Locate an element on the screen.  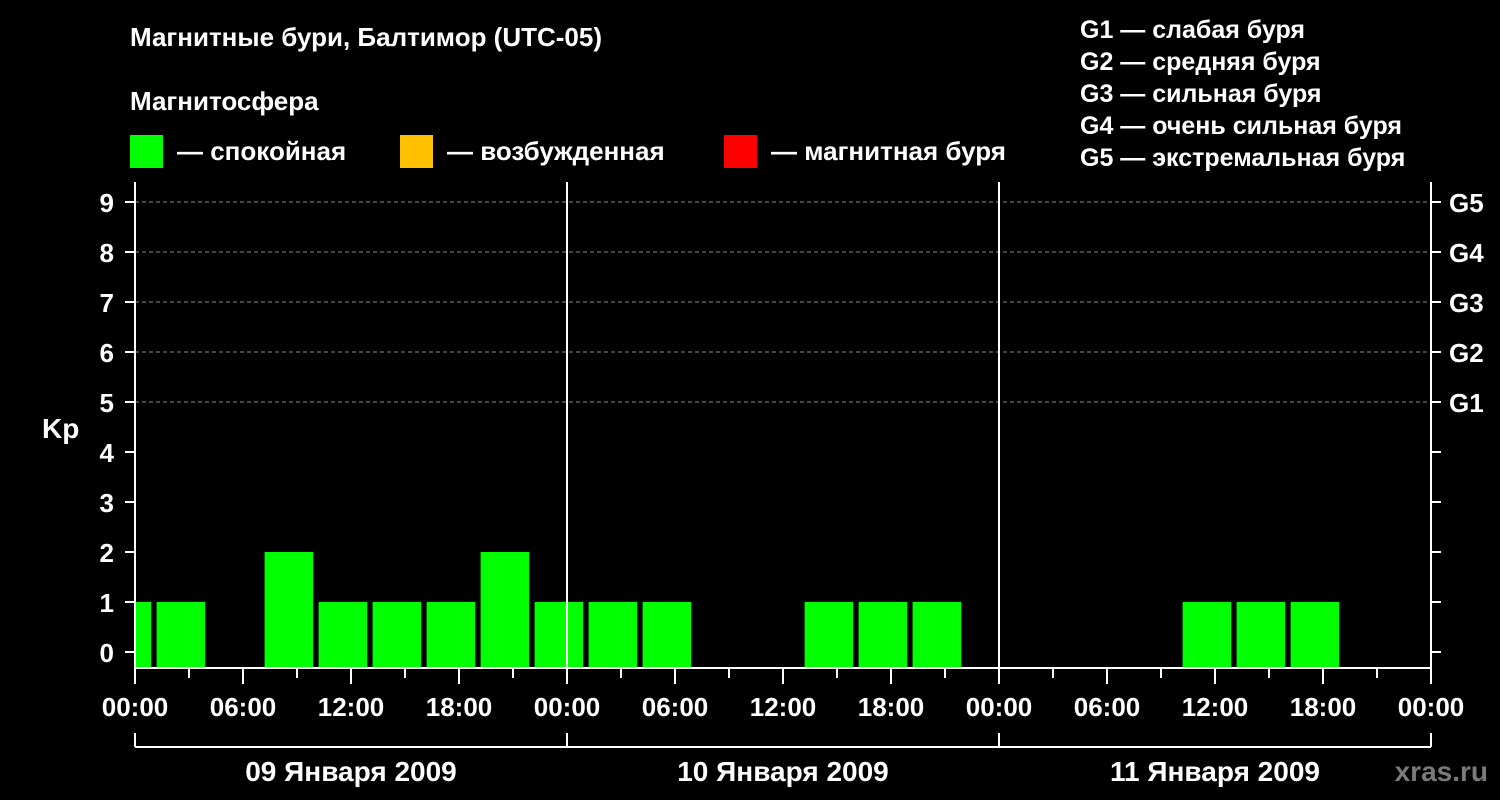
day-label-2: 11 Января 2009 is located at coordinates (1215, 771).